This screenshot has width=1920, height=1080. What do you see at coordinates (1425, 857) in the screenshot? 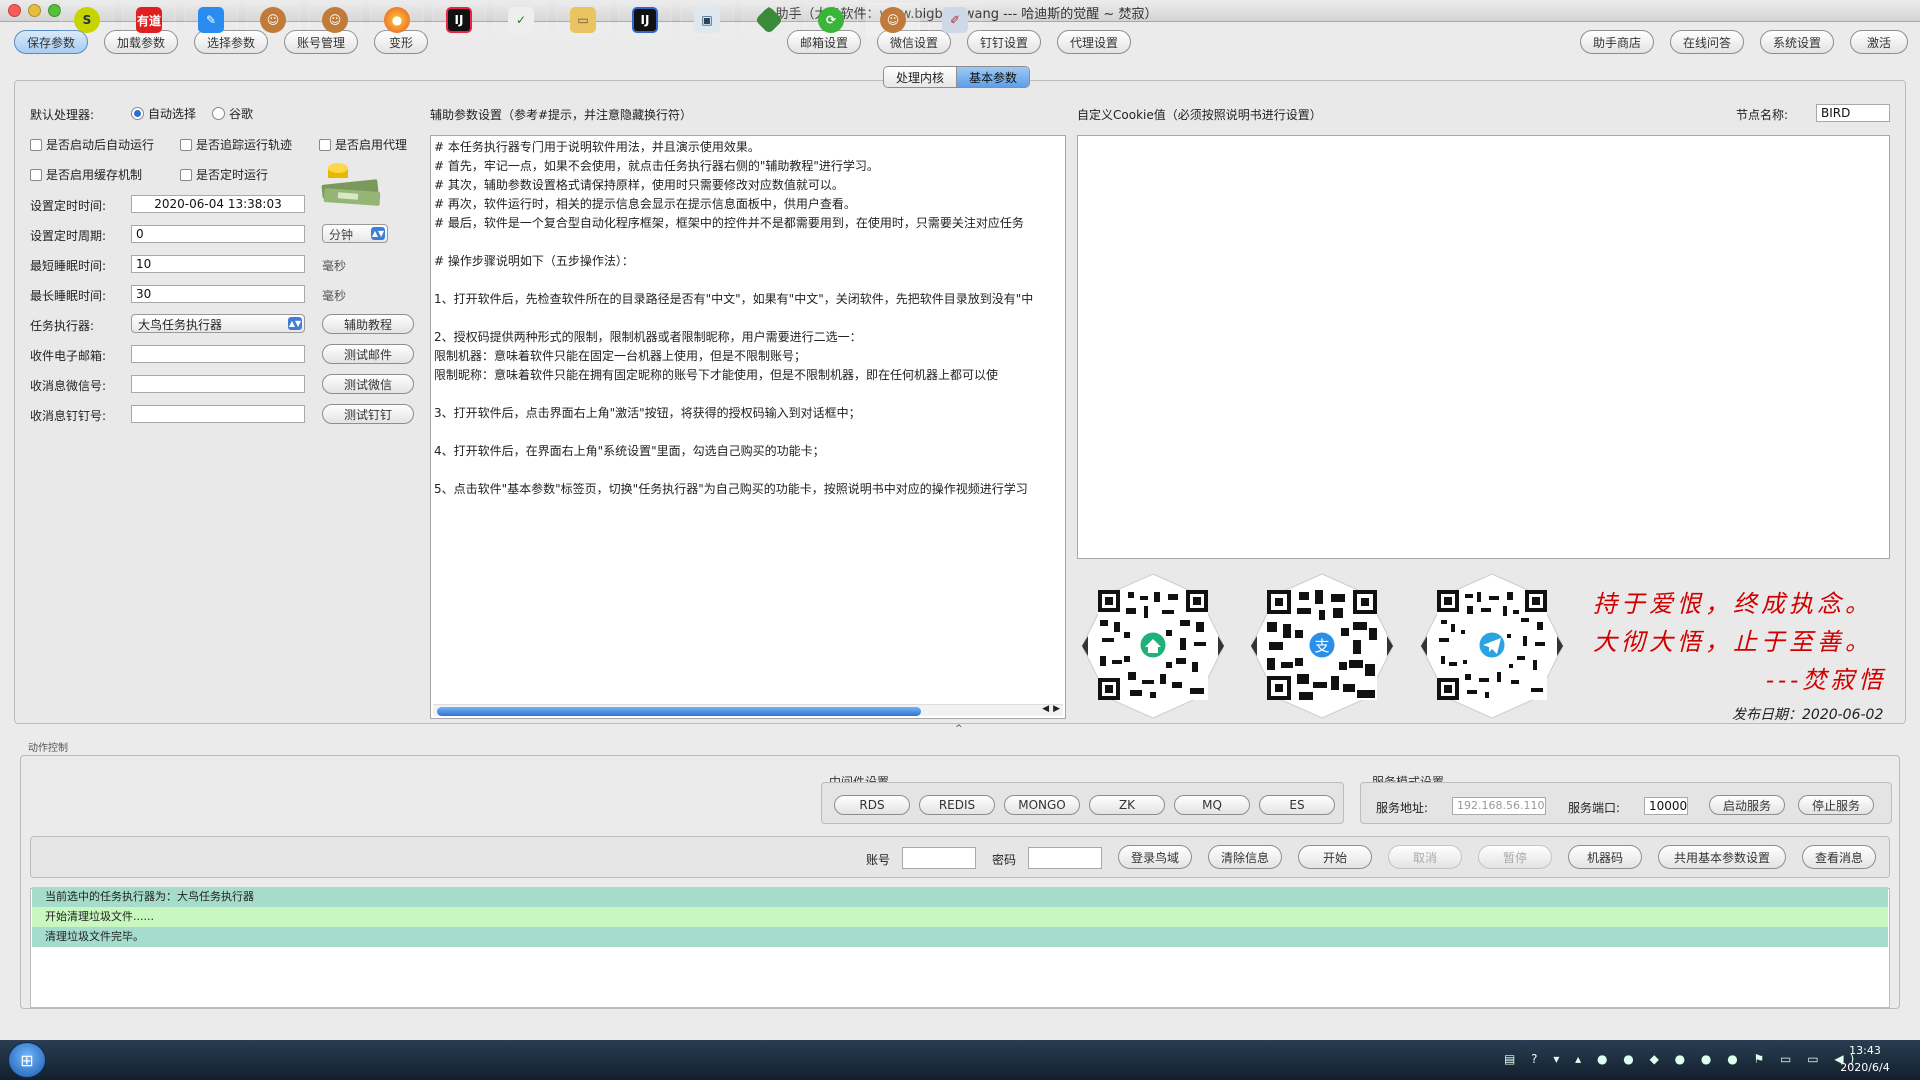
I see `cancel-button: 取消` at bounding box center [1425, 857].